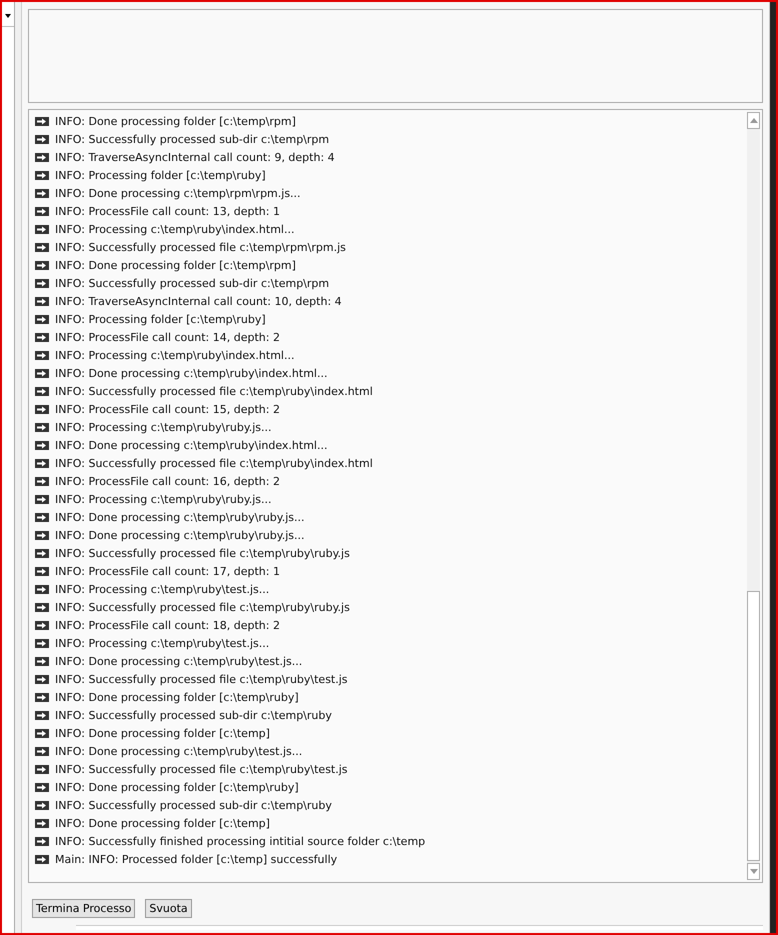 This screenshot has width=778, height=935. I want to click on up-triangle-icon, so click(754, 120).